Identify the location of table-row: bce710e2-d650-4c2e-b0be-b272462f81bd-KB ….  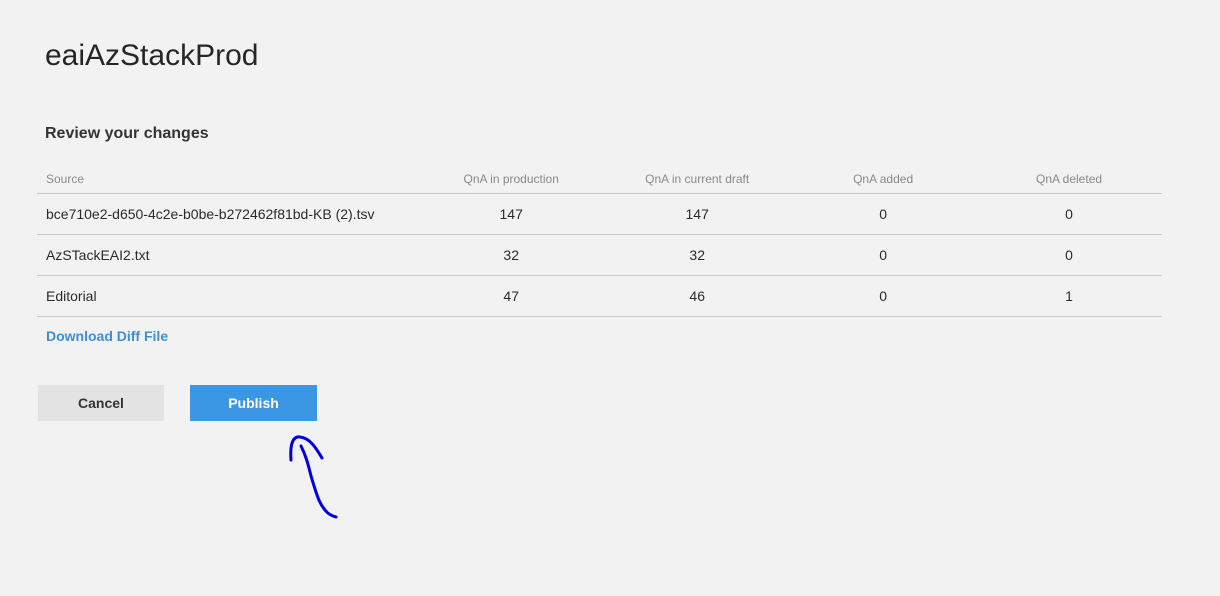
(599, 214).